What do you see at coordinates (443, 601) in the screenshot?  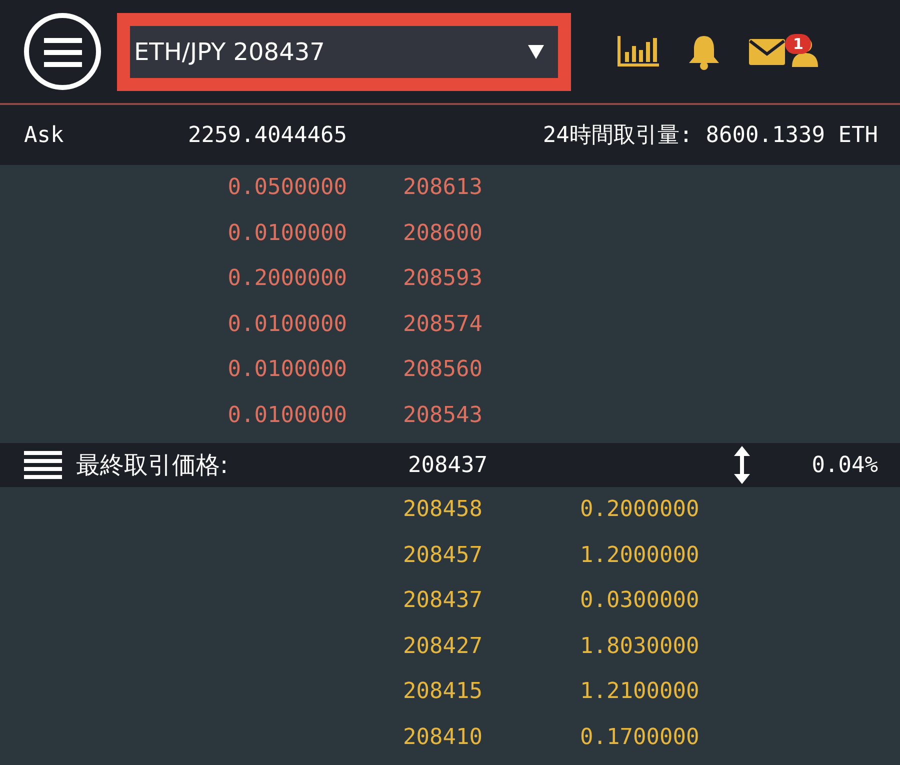 I see `bid-price: 208437` at bounding box center [443, 601].